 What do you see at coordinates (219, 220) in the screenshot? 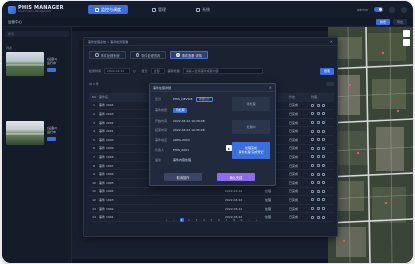
I see `page-link: 6` at bounding box center [219, 220].